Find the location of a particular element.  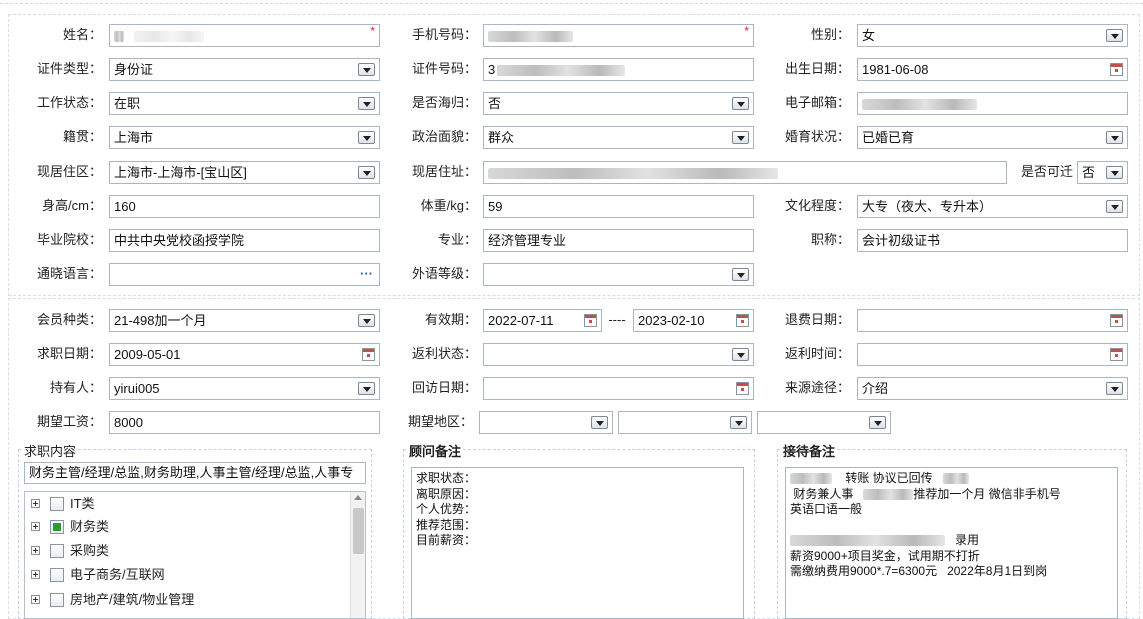

languages-label: 通晓语言： is located at coordinates (69, 273).